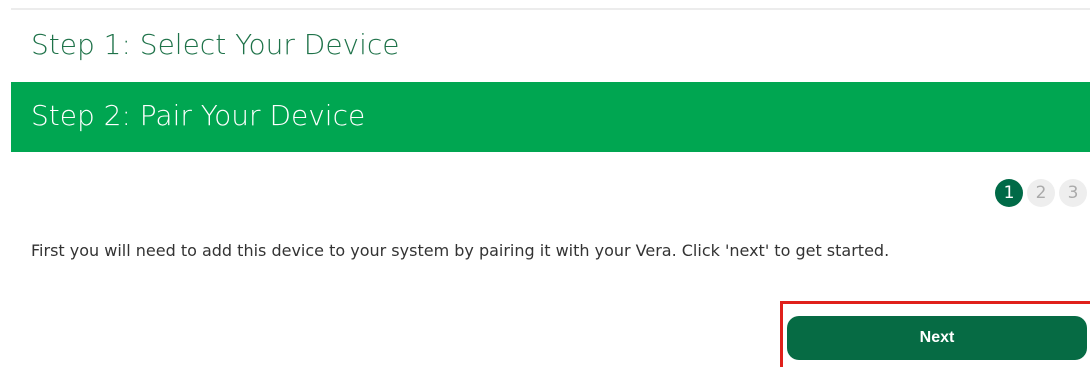 The width and height of the screenshot is (1090, 367). I want to click on progress-step-2: 2, so click(1041, 193).